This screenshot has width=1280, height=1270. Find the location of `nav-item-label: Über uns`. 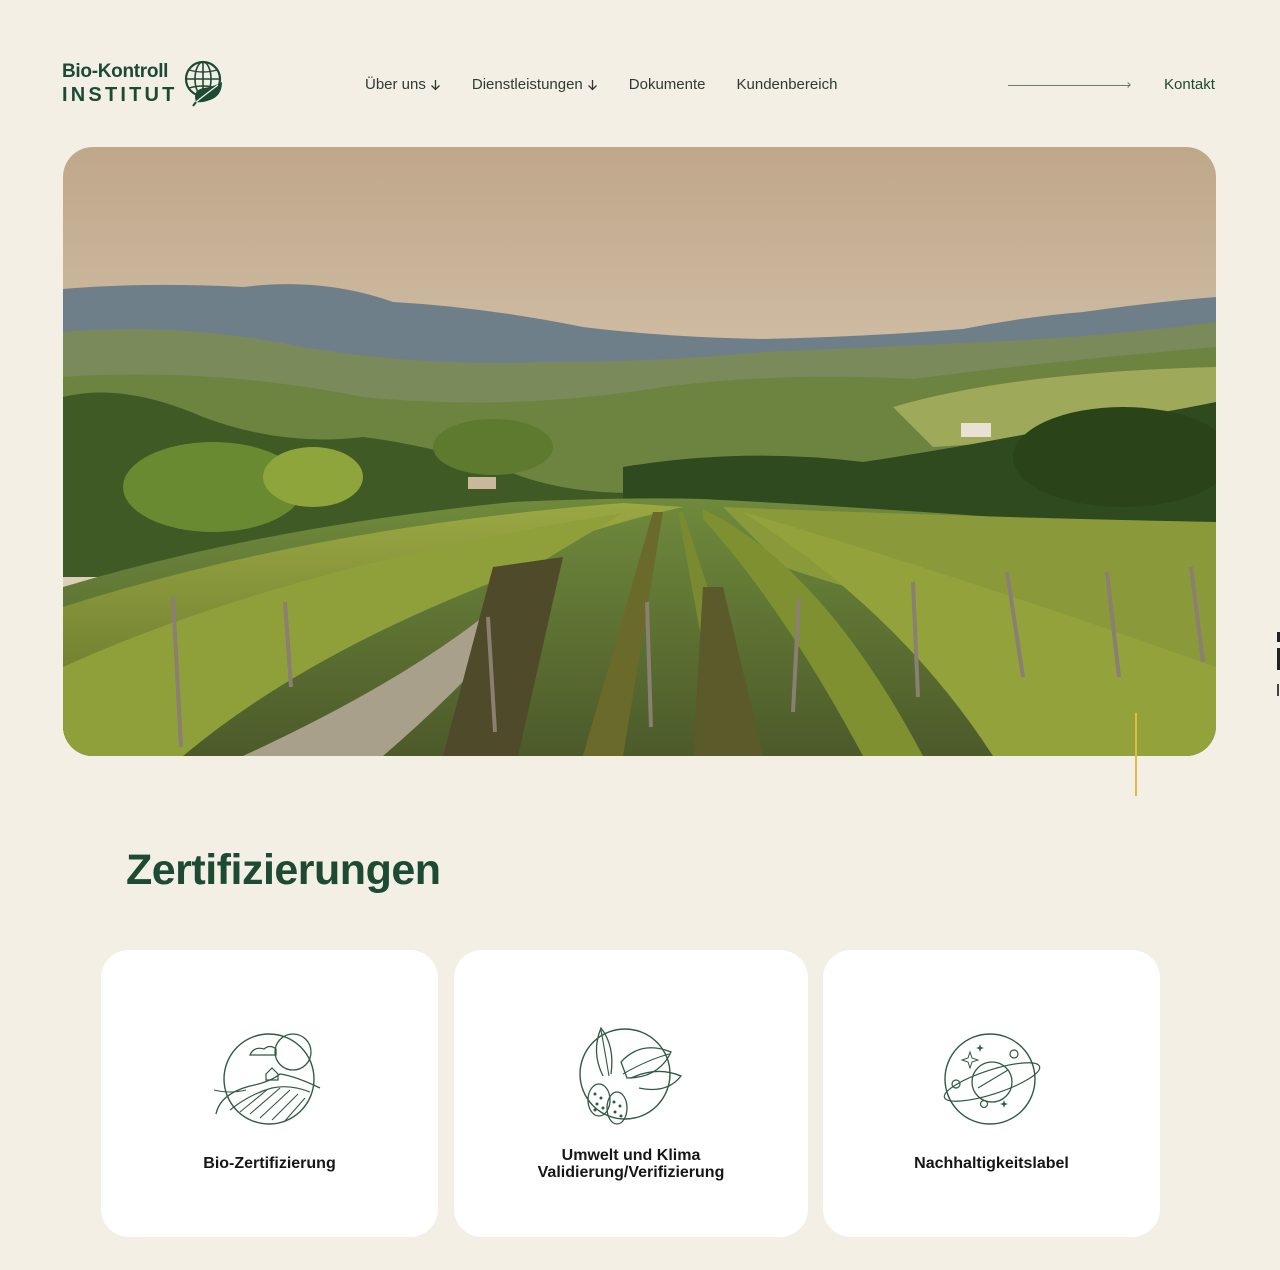

nav-item-label: Über uns is located at coordinates (395, 84).